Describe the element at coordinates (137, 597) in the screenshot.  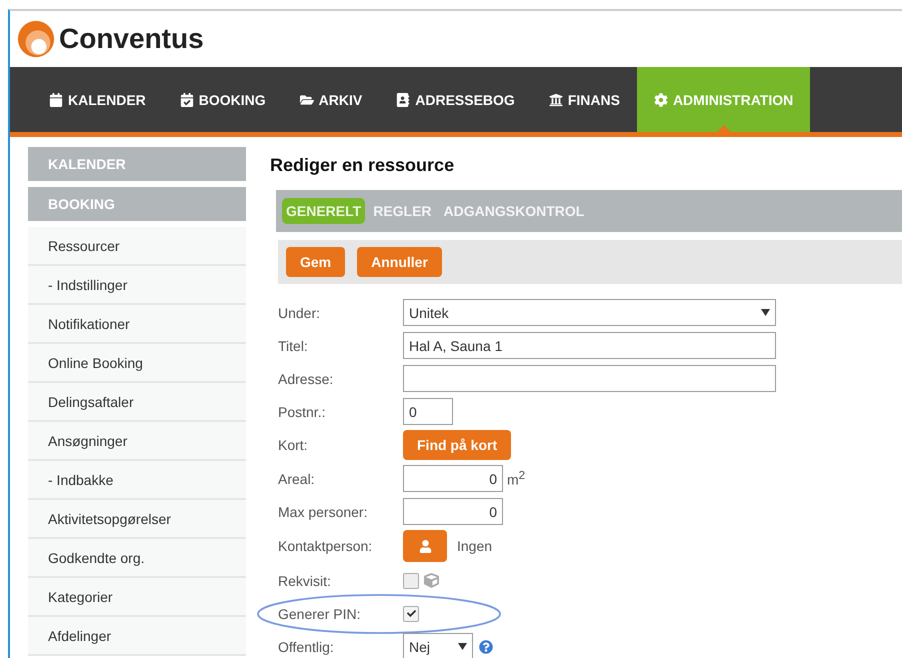
I see `sidebar-item: Kategorier` at that location.